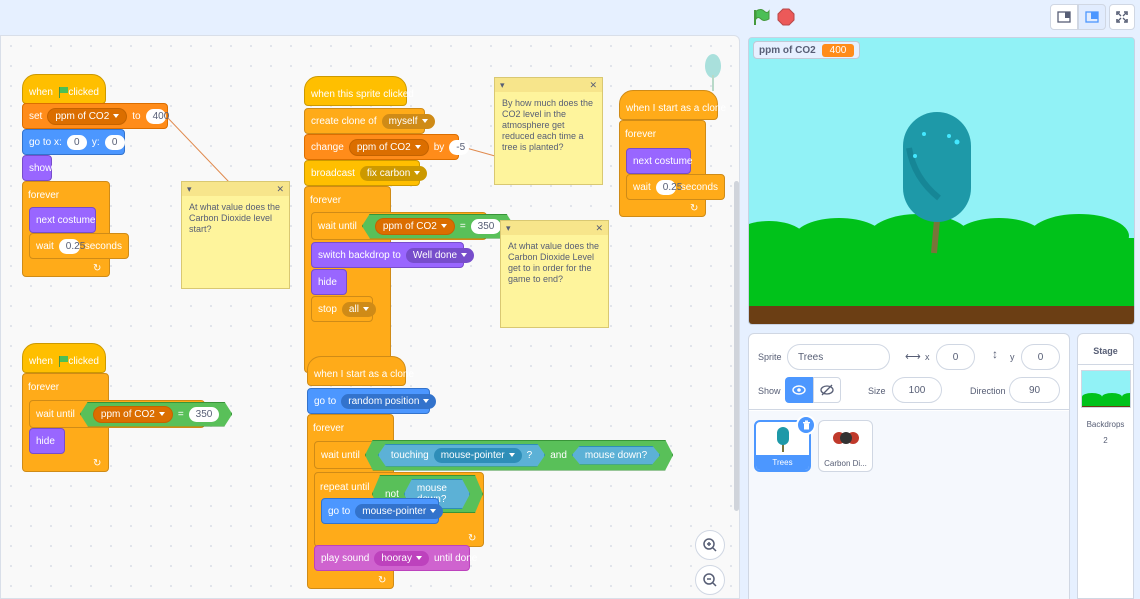  I want to click on play-sound-until-done-block: play sound hooray until done, so click(395, 558).